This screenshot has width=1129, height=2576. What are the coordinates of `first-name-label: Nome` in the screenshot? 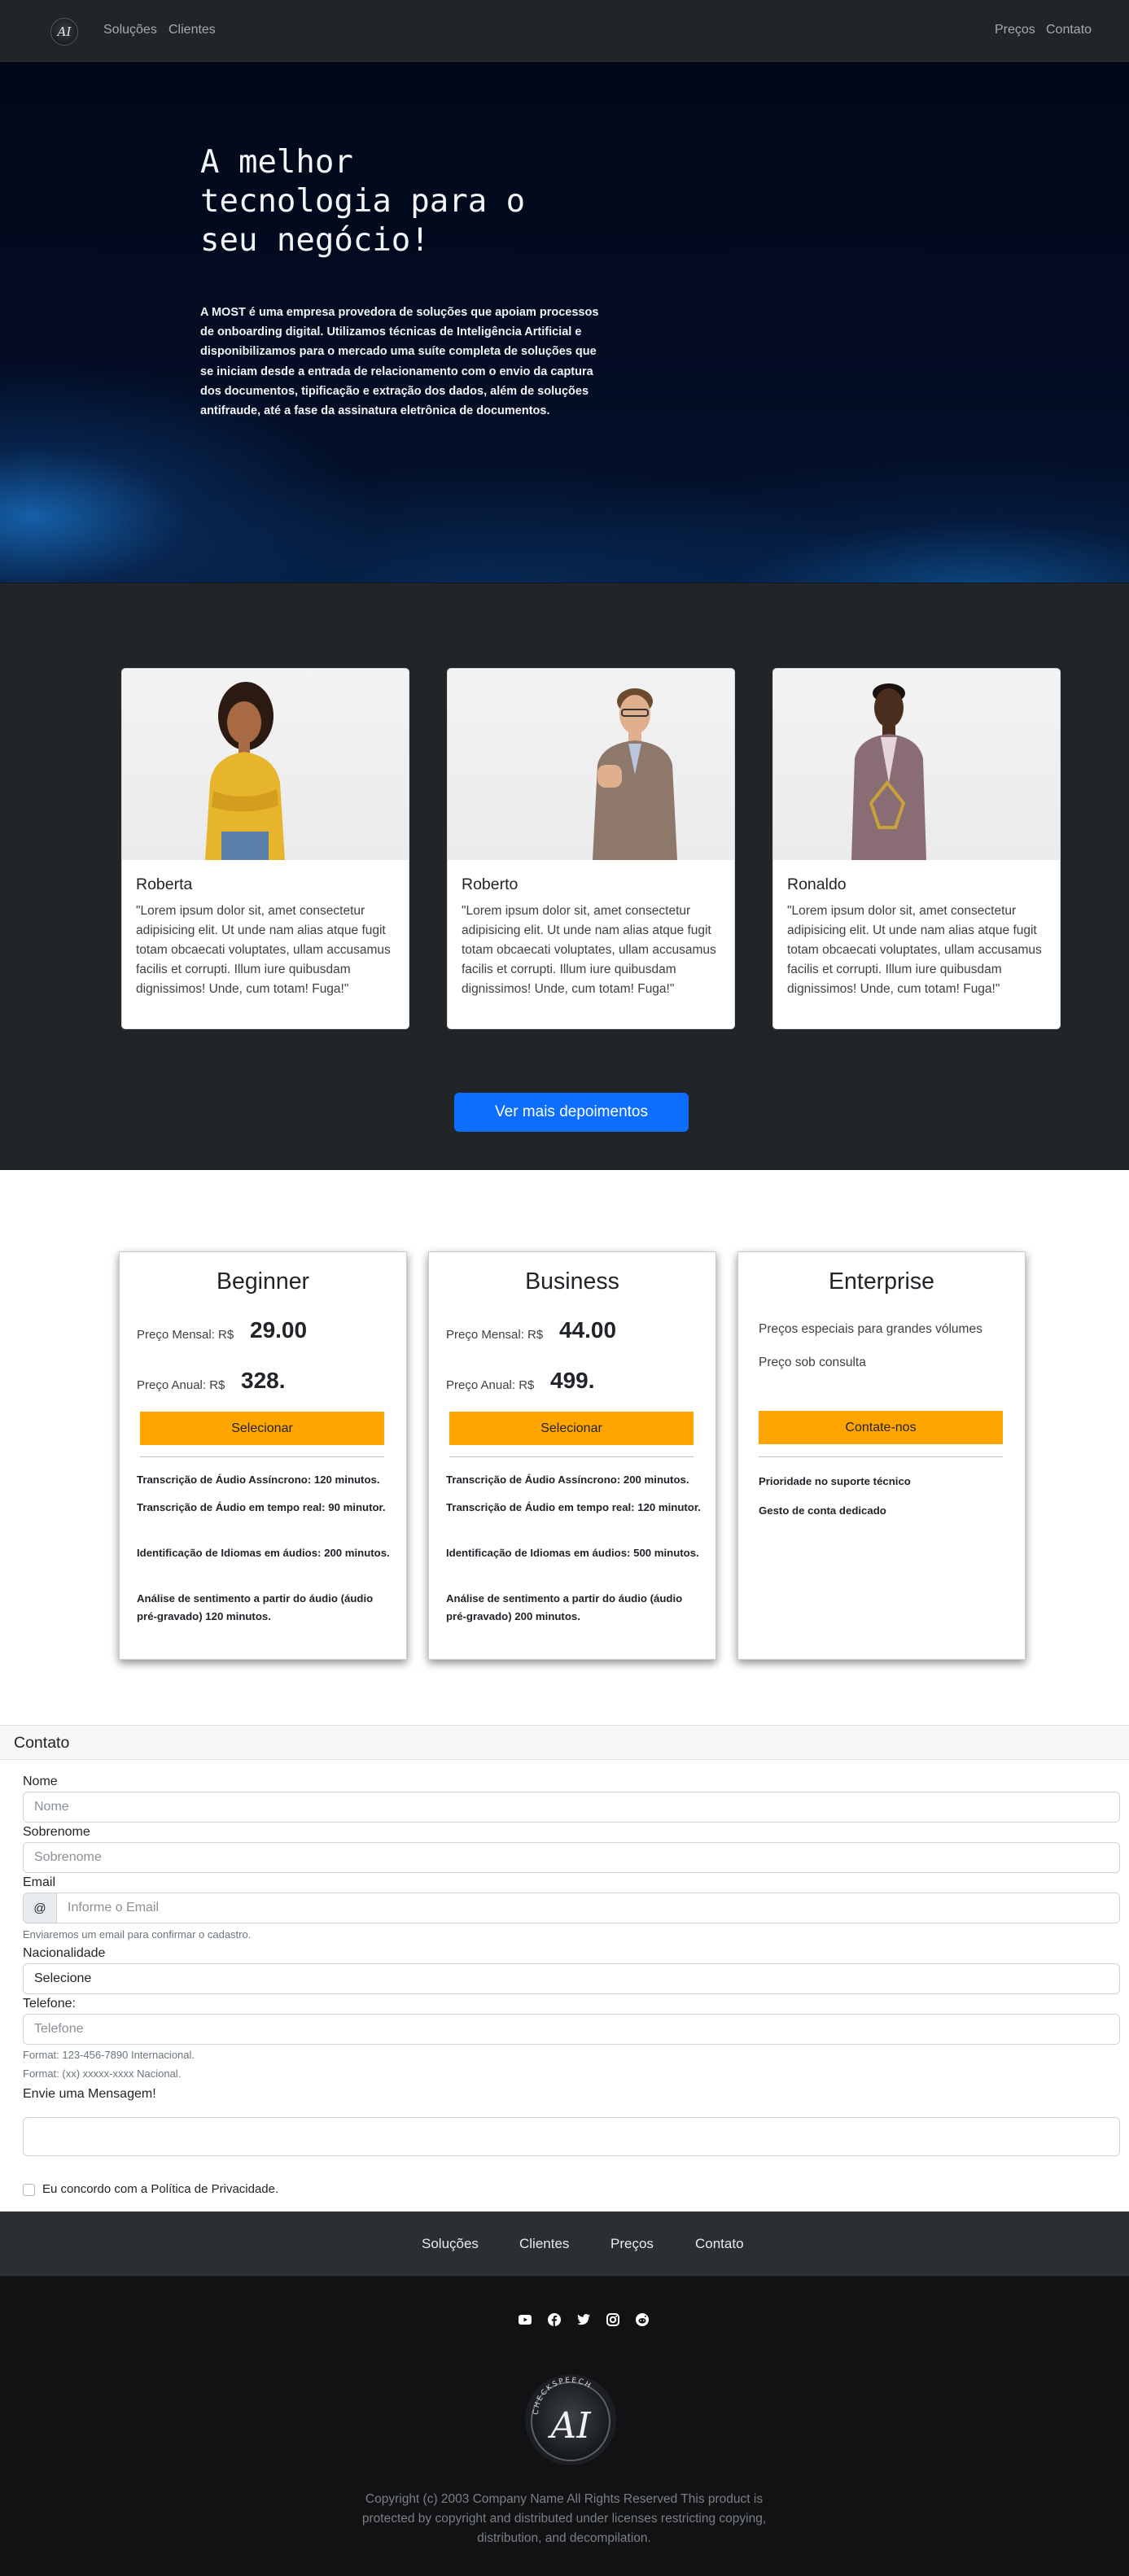 It's located at (40, 1781).